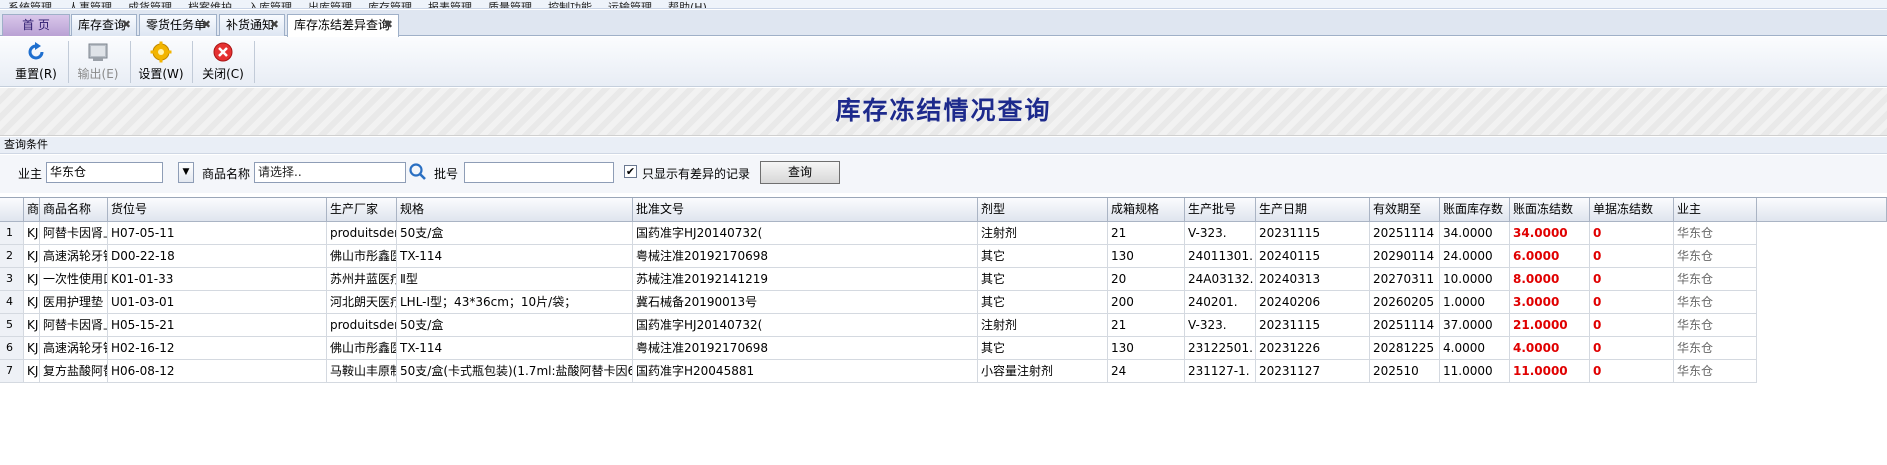  What do you see at coordinates (12, 325) in the screenshot?
I see `row-number: 5` at bounding box center [12, 325].